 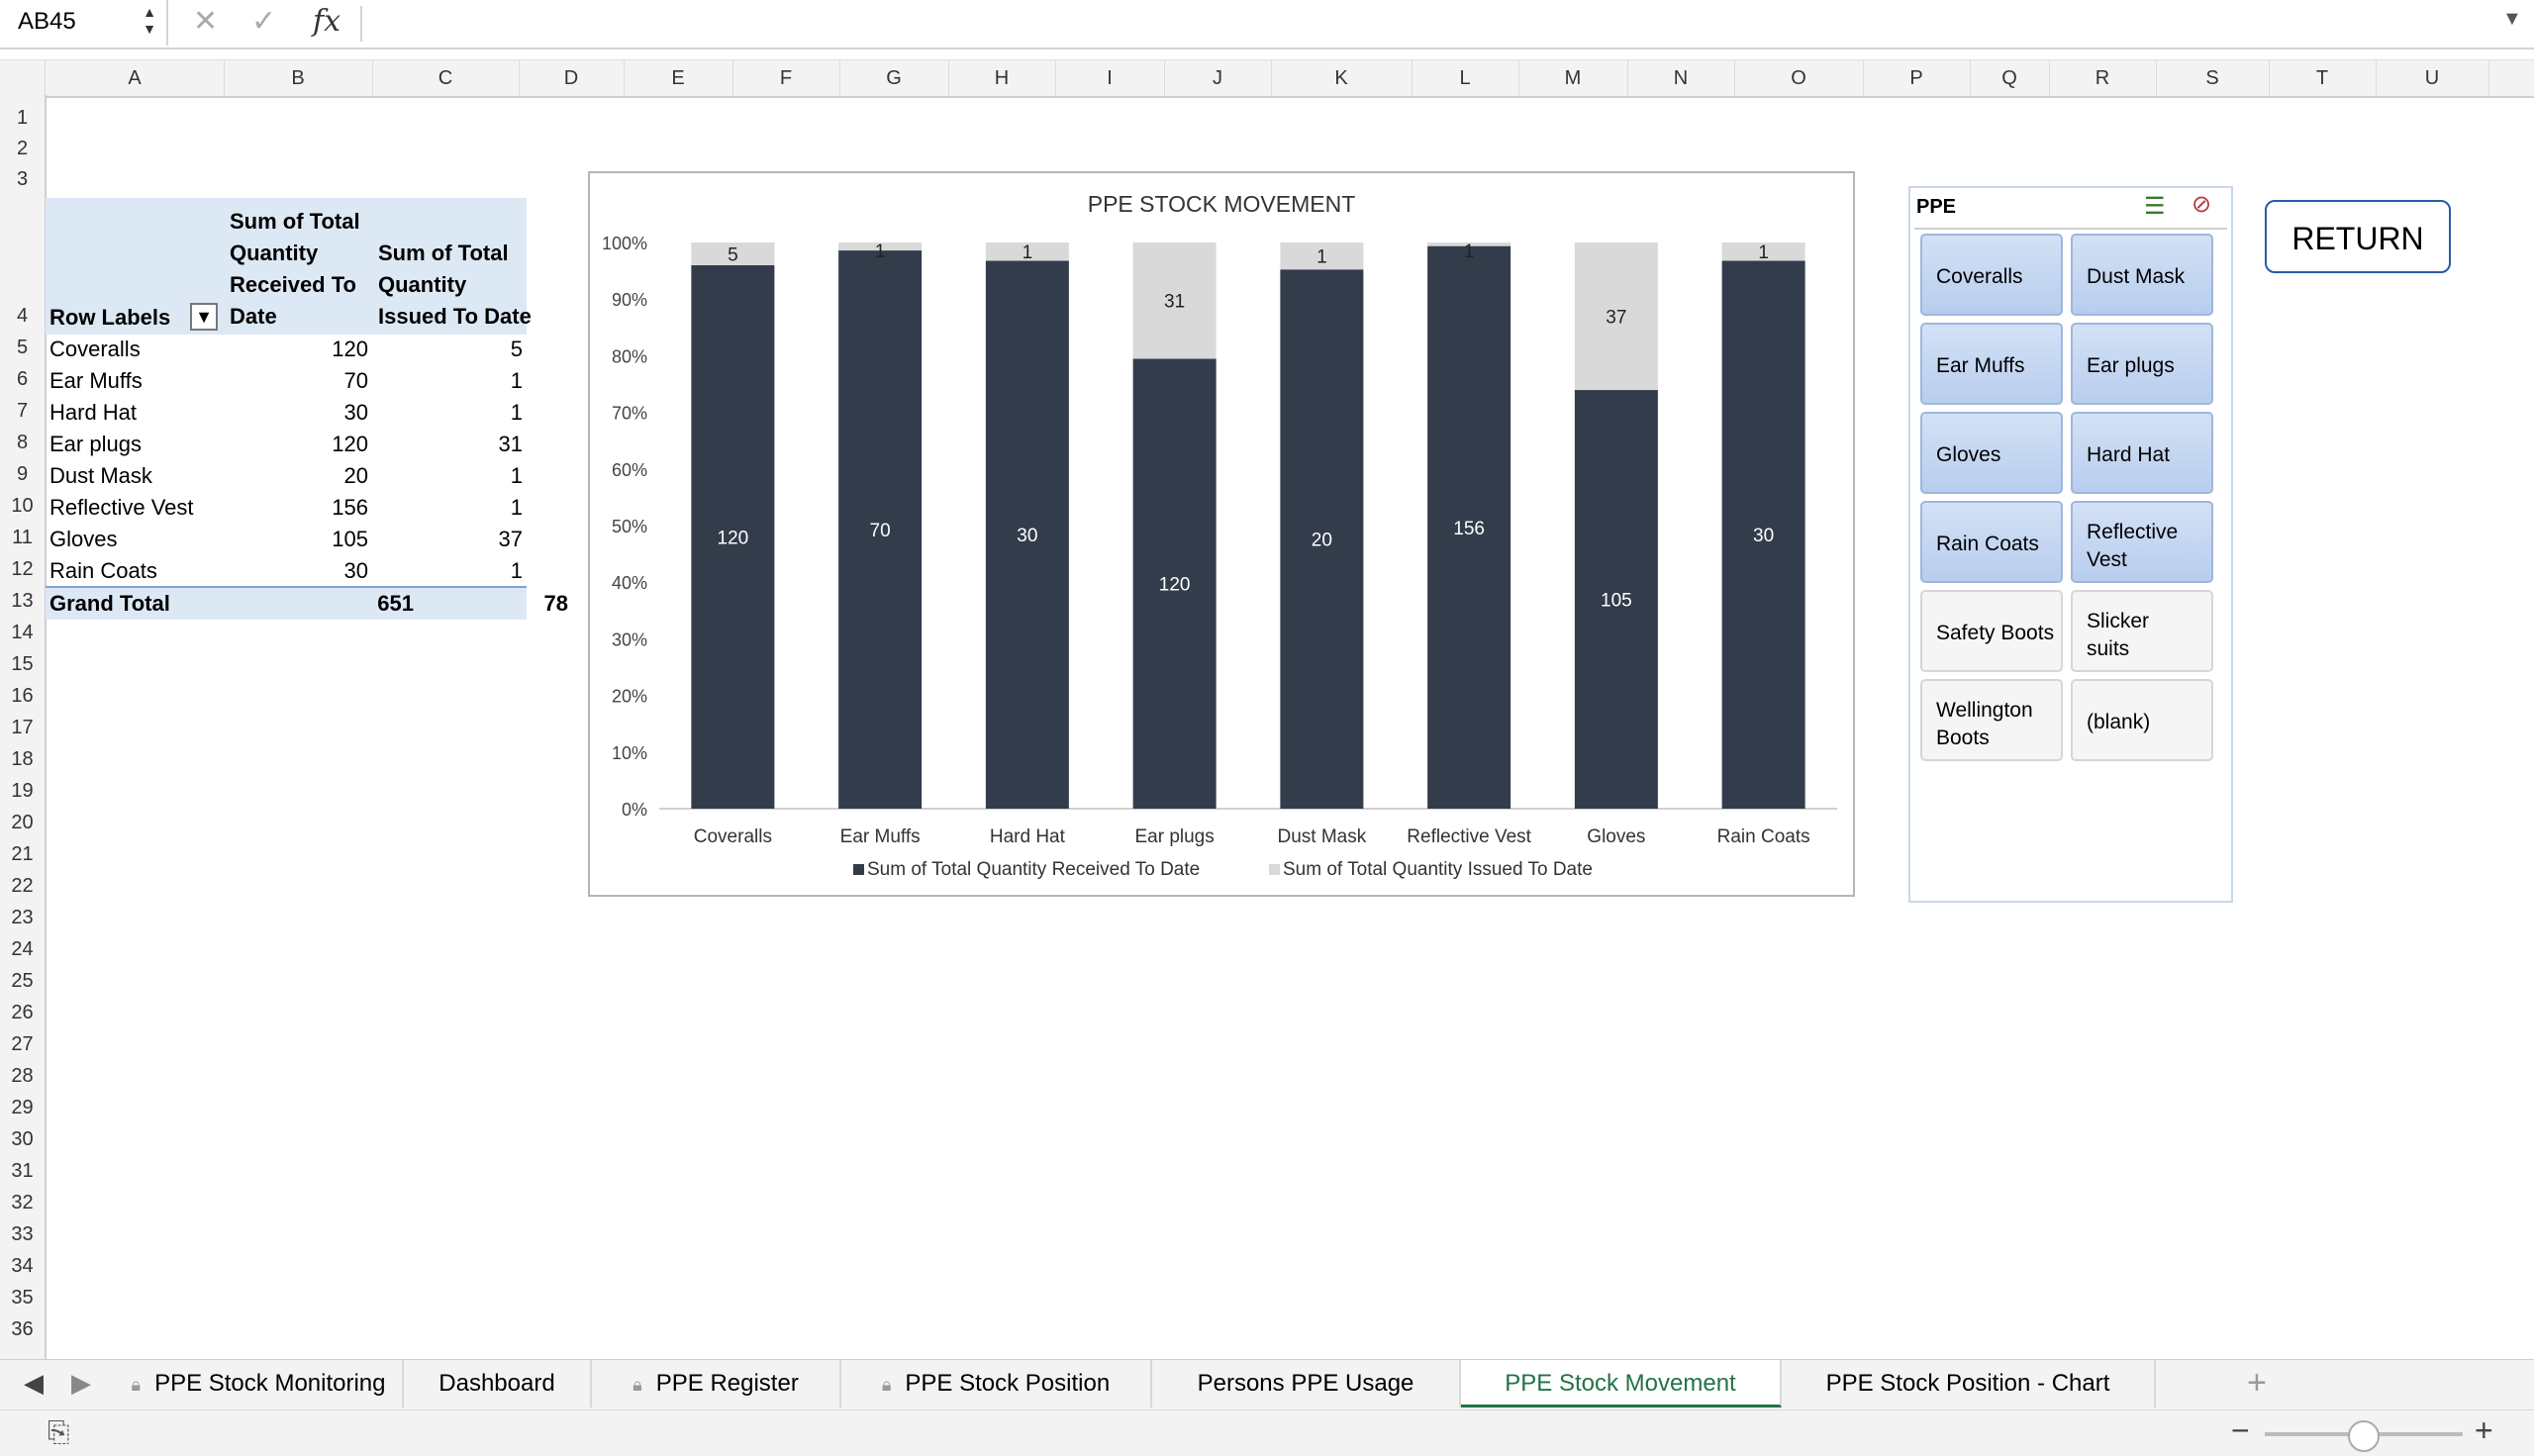 I want to click on column-header-p: P, so click(x=1917, y=78).